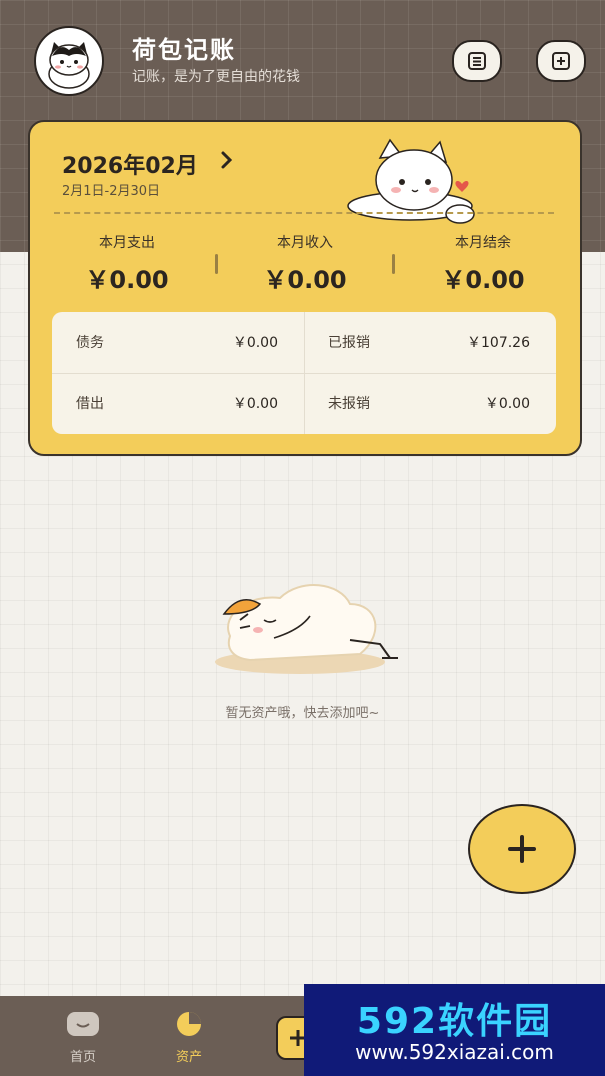 The image size is (605, 1076). What do you see at coordinates (184, 50) in the screenshot?
I see `app-title: 荷包记账` at bounding box center [184, 50].